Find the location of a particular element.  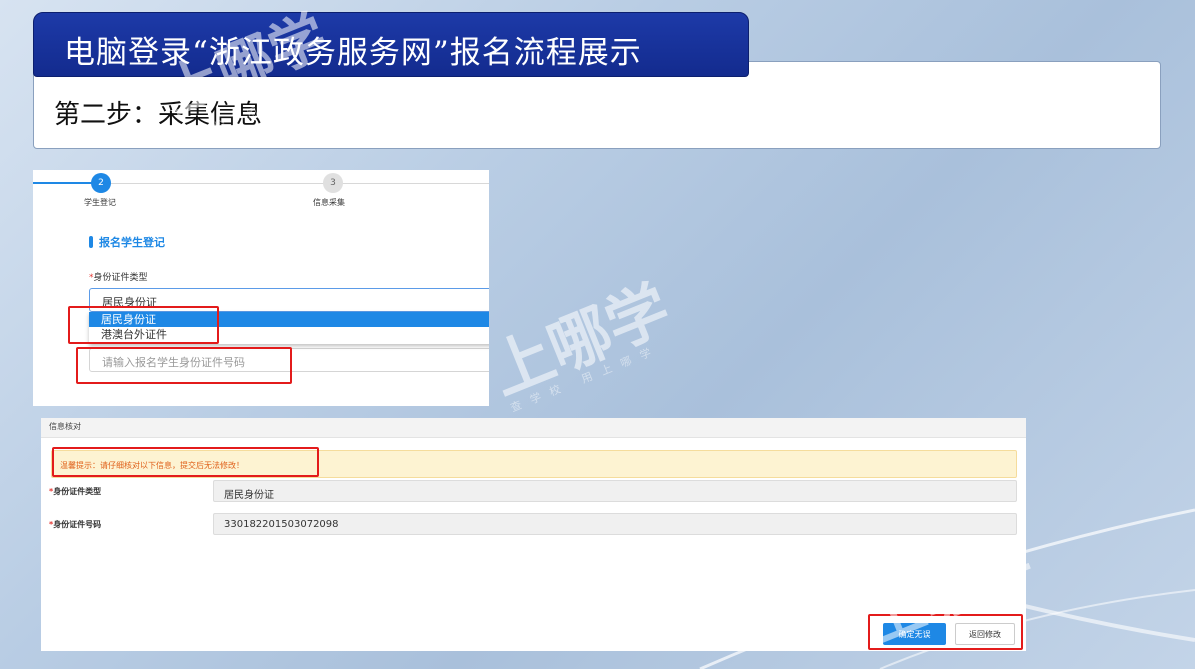

section-indicator-bar is located at coordinates (91, 242).